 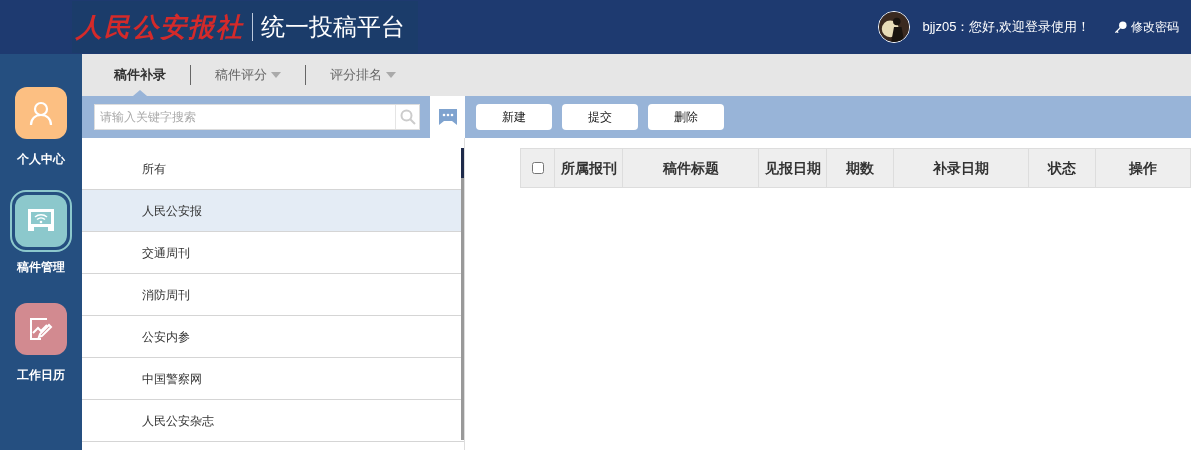 What do you see at coordinates (273, 211) in the screenshot?
I see `publication-item: 人民公安报` at bounding box center [273, 211].